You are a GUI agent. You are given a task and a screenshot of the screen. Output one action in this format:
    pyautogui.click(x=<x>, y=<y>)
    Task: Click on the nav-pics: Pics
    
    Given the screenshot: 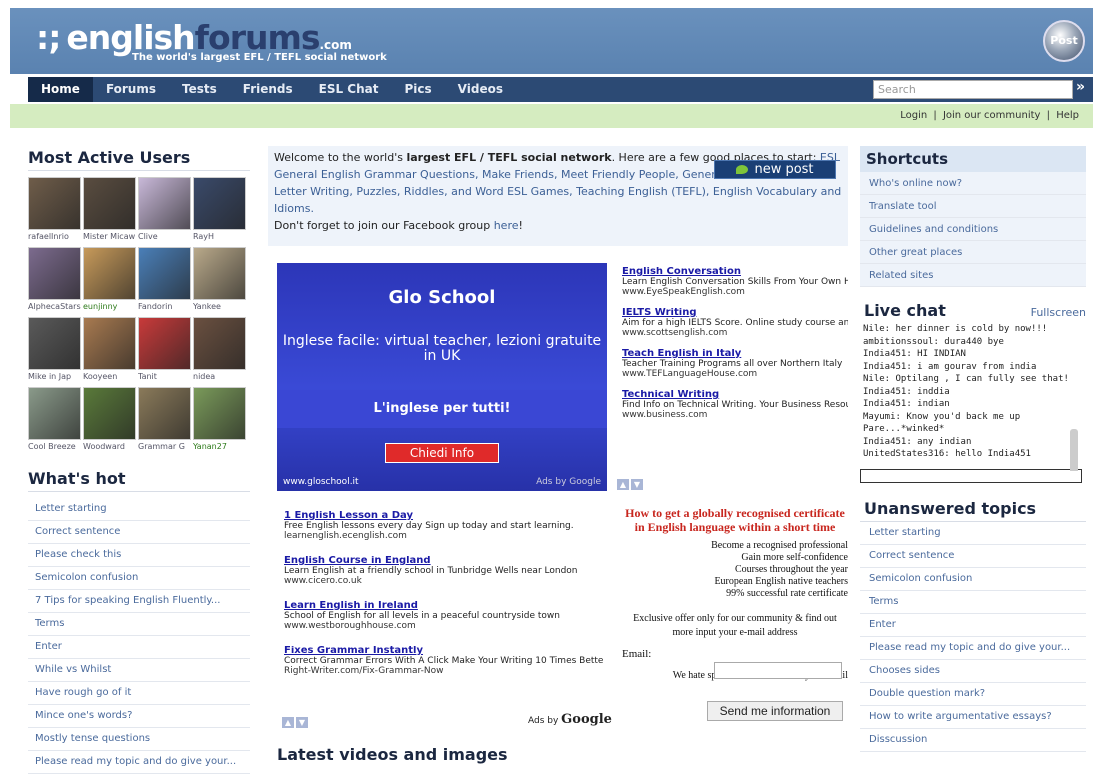 What is the action you would take?
    pyautogui.click(x=418, y=89)
    